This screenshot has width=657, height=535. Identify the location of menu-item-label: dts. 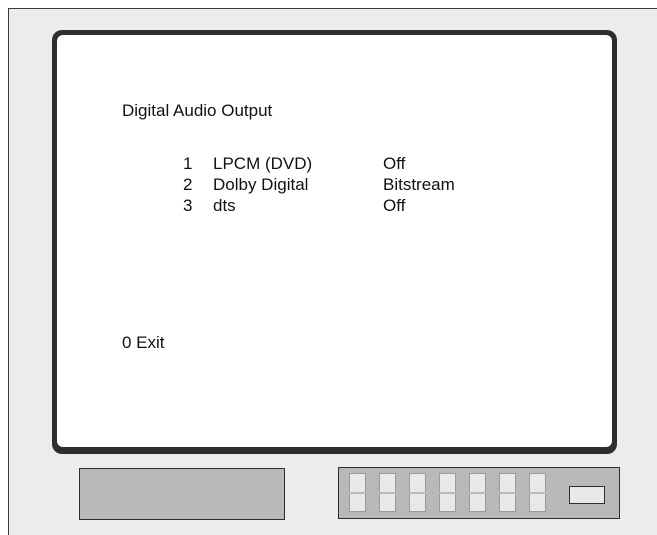
(224, 205).